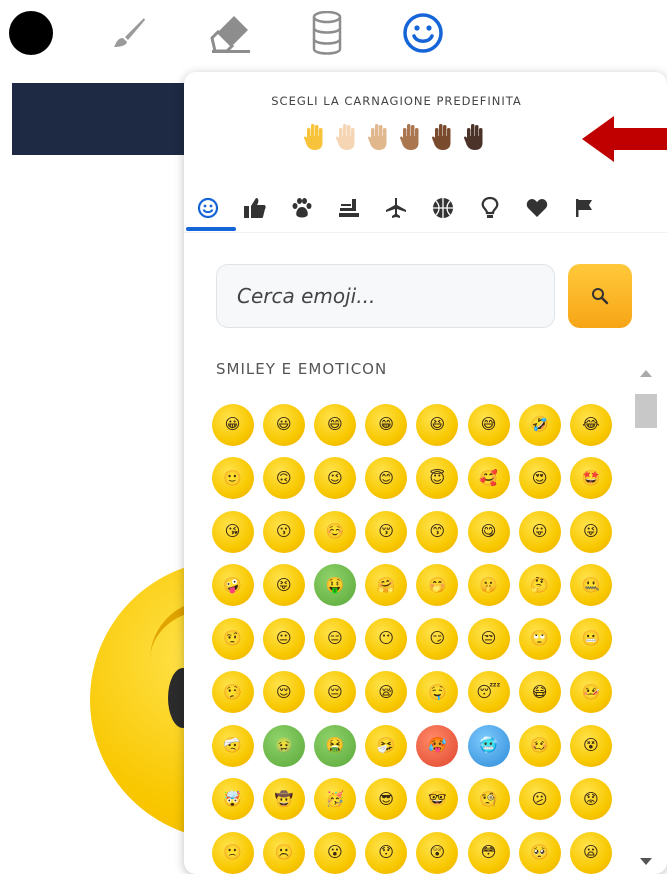 This screenshot has height=874, width=667. I want to click on emoji-cell: 😑, so click(334, 639).